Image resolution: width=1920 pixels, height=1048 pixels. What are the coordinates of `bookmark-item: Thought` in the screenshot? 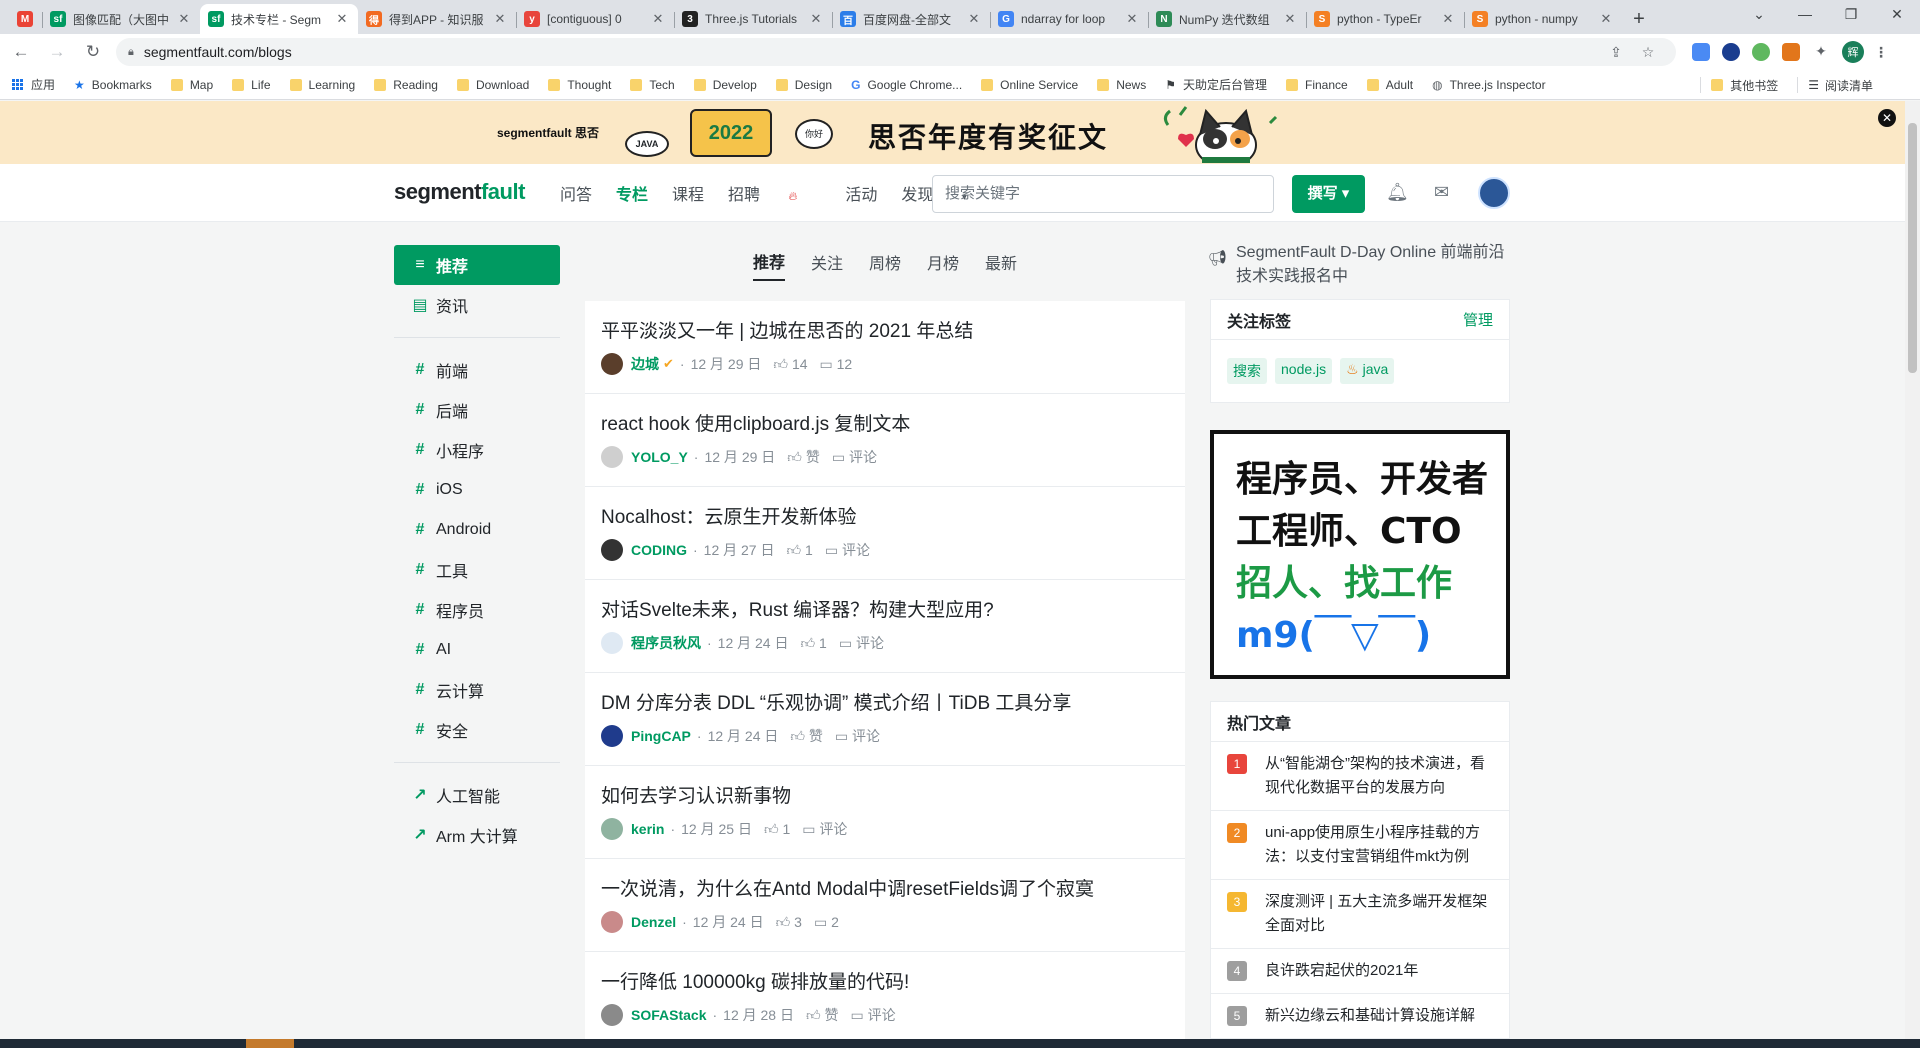 It's located at (579, 85).